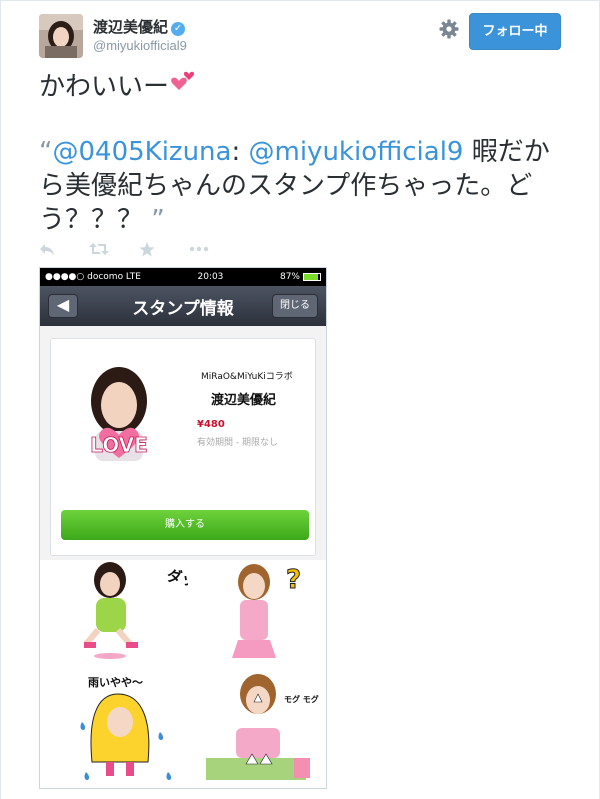  I want to click on collab-title: MiRaO&MiYuKiコラボ, so click(247, 377).